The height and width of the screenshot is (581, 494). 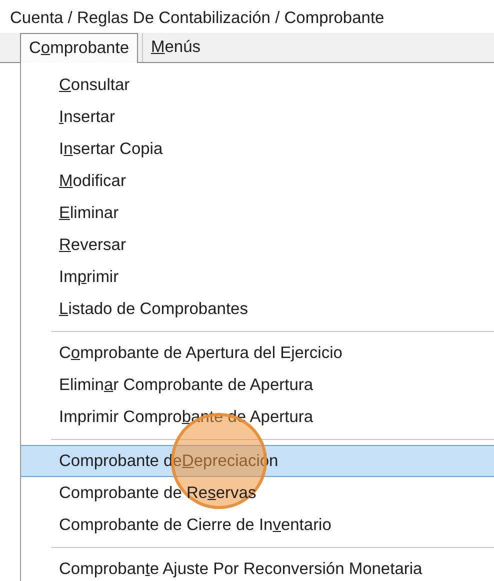 I want to click on menu-item: Imprimir Comprobante de Apertura, so click(x=257, y=417).